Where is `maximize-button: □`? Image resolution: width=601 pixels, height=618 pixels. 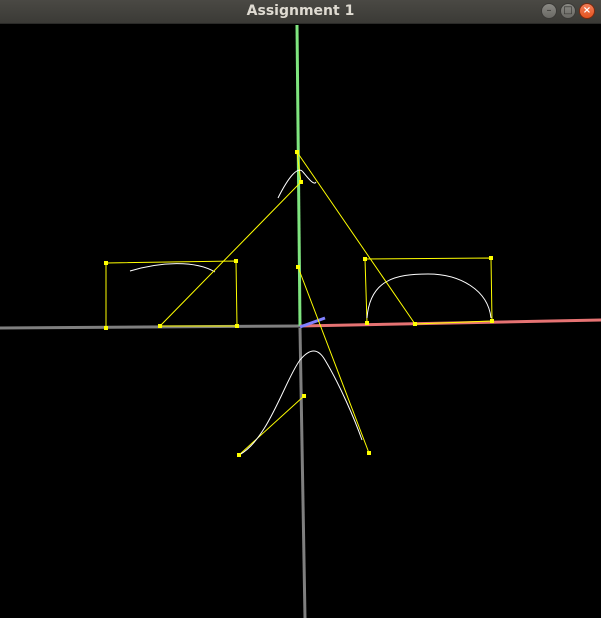 maximize-button: □ is located at coordinates (568, 11).